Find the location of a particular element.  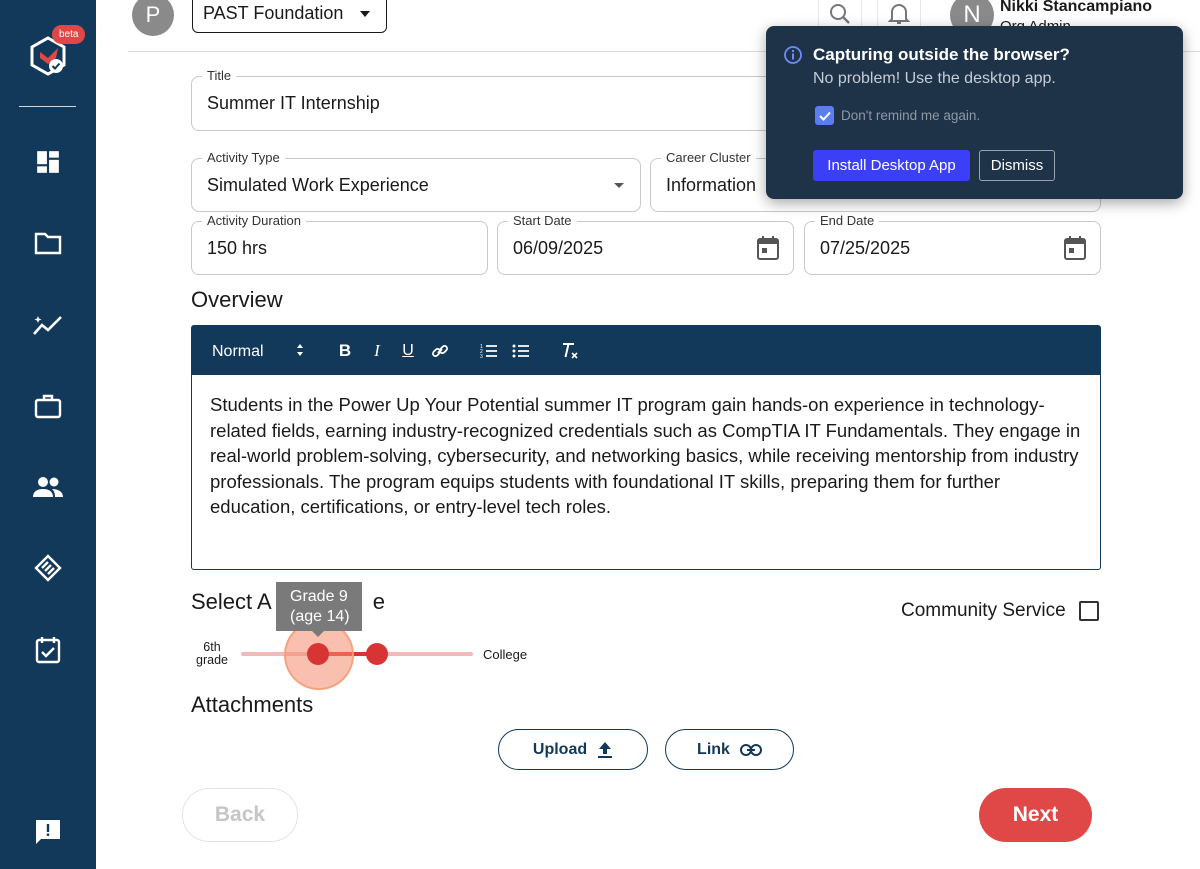

start-date-value: 06/09/2025 is located at coordinates (558, 248).